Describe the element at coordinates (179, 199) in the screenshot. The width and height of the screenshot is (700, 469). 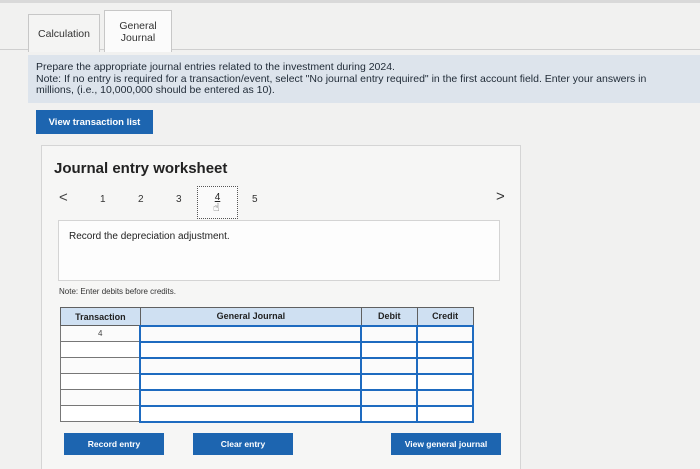
I see `page-3-link: 3` at that location.